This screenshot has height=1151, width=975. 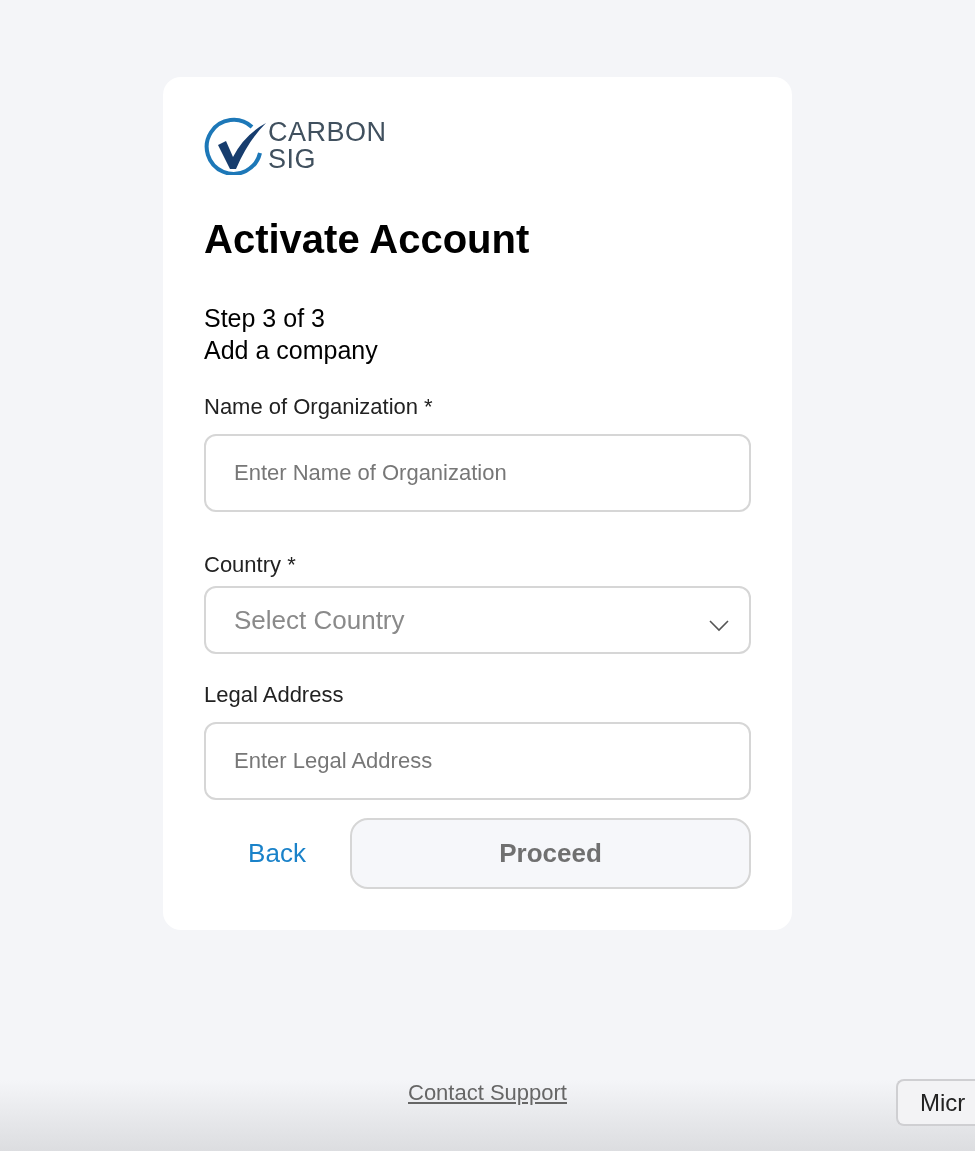 I want to click on field-label: Country *, so click(x=250, y=565).